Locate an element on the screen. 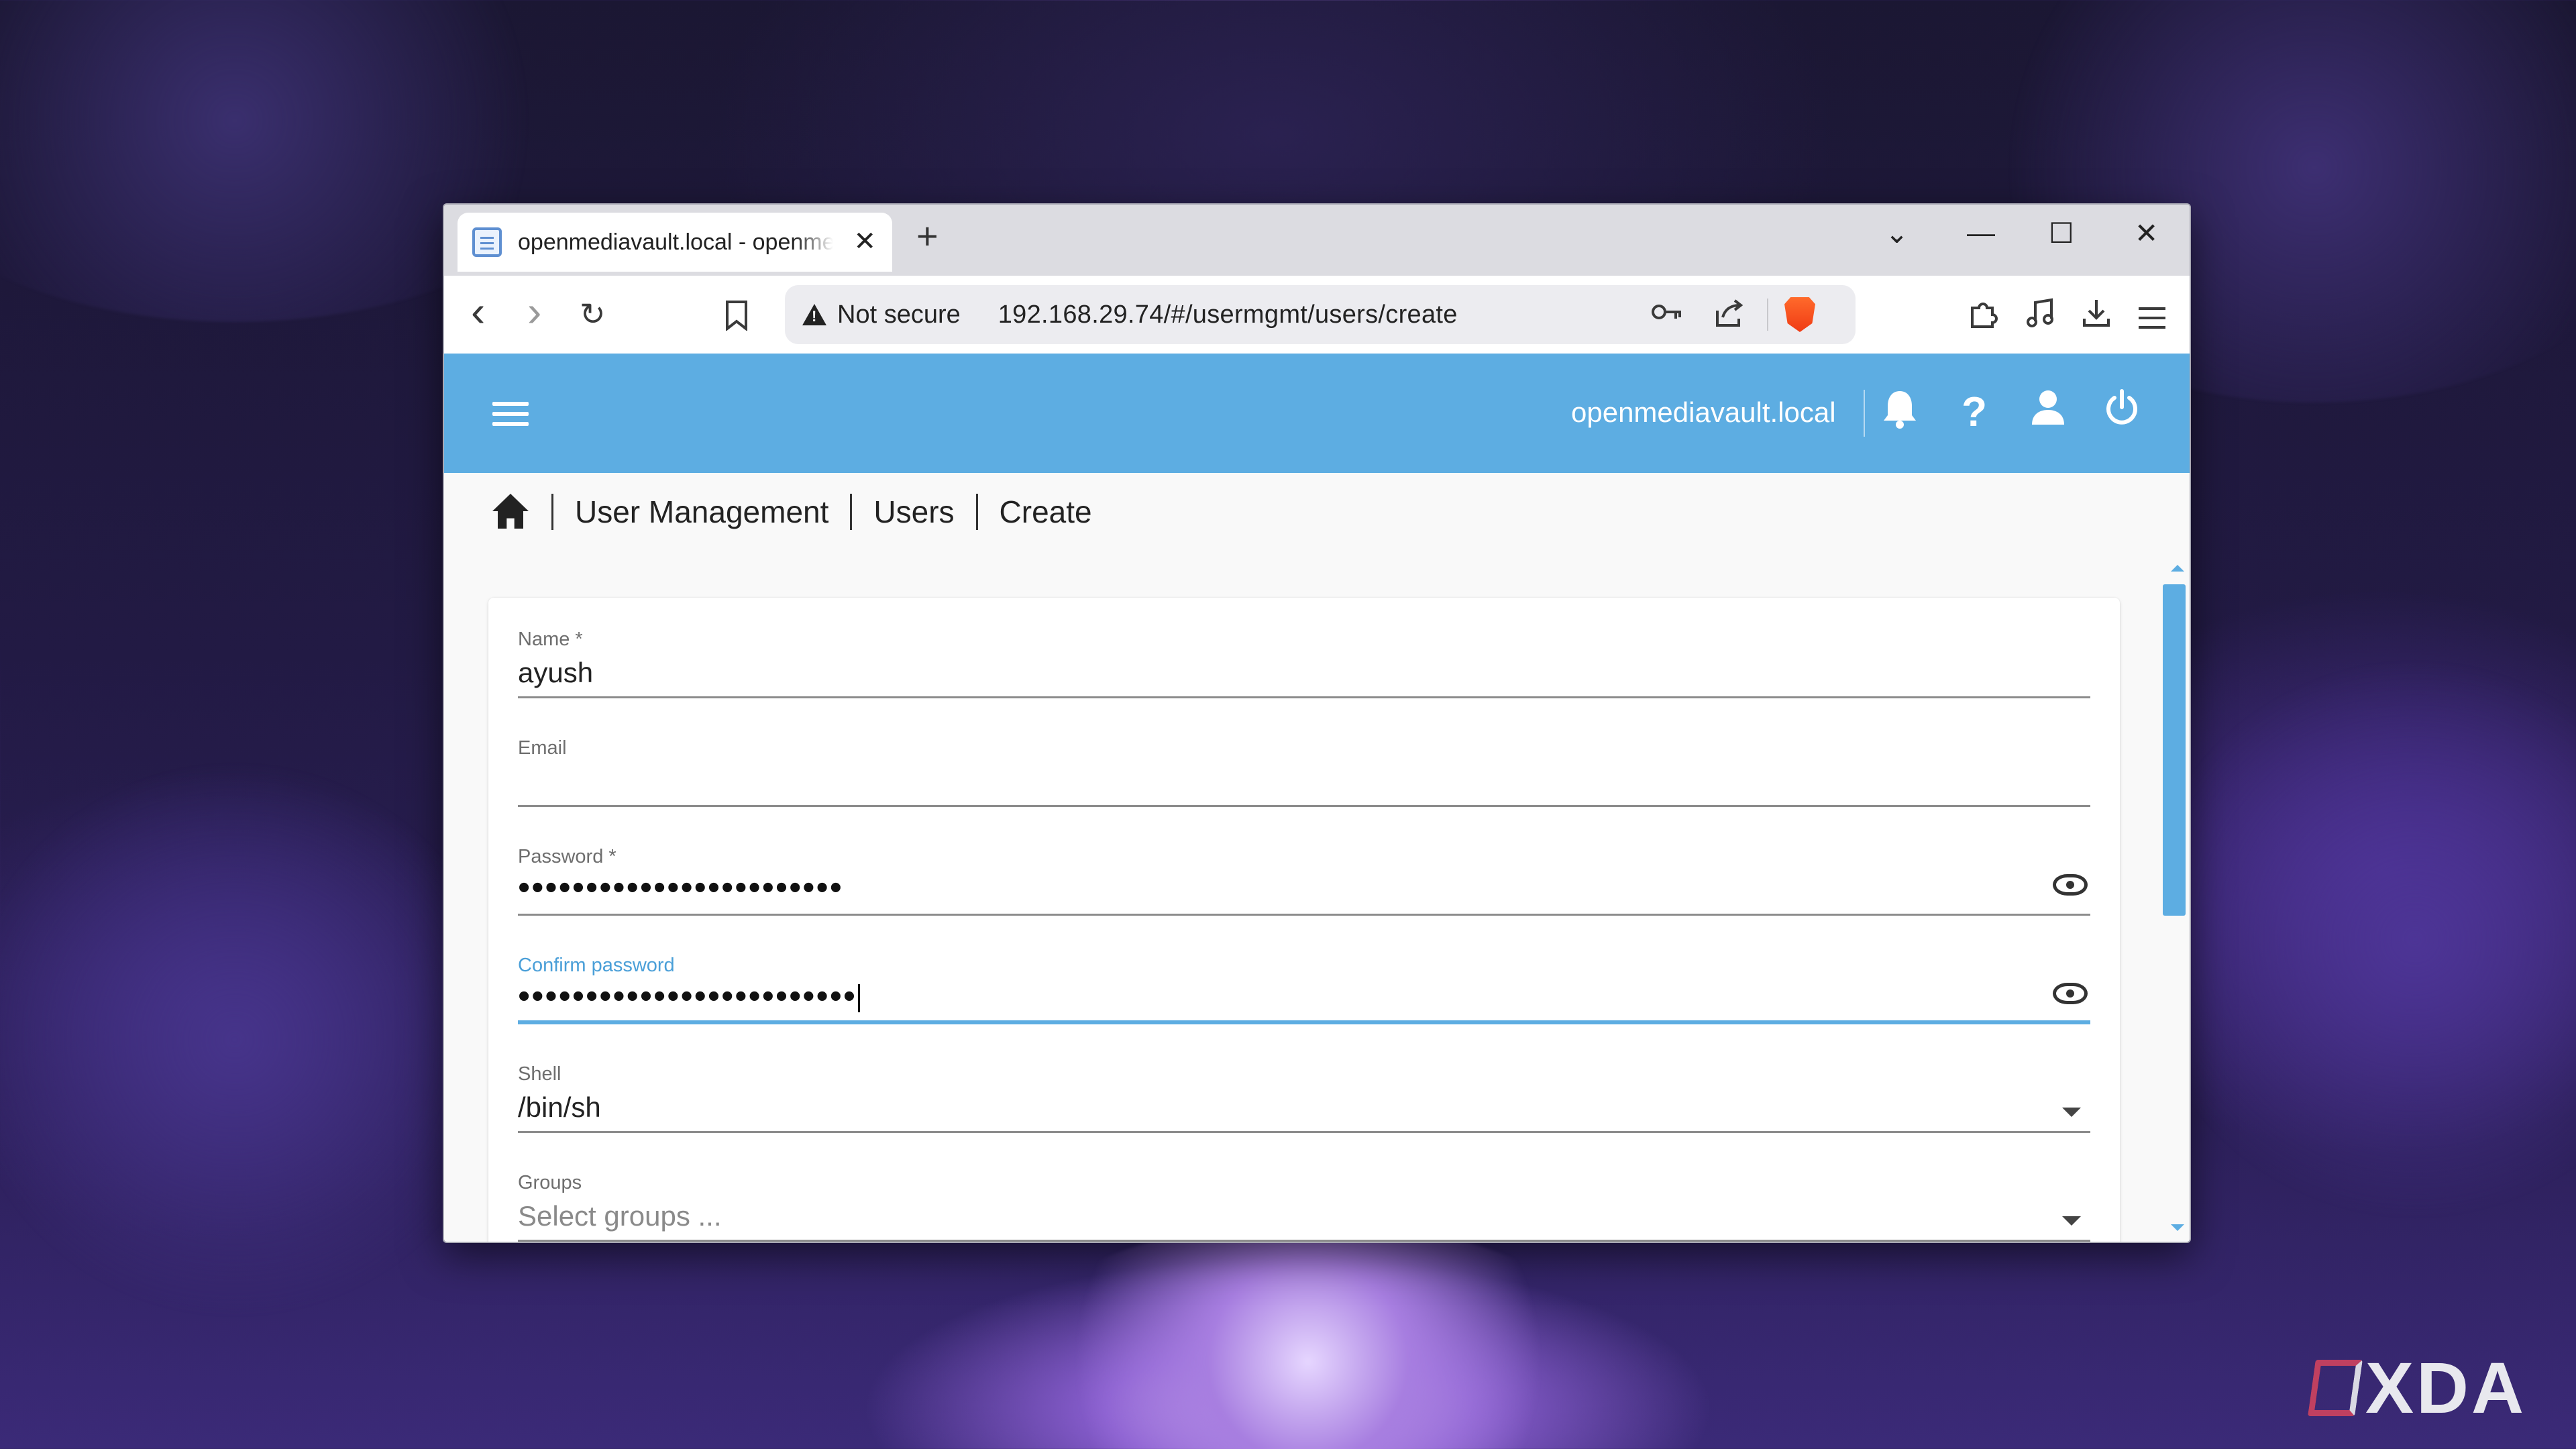  new-tab-button: + is located at coordinates (927, 236).